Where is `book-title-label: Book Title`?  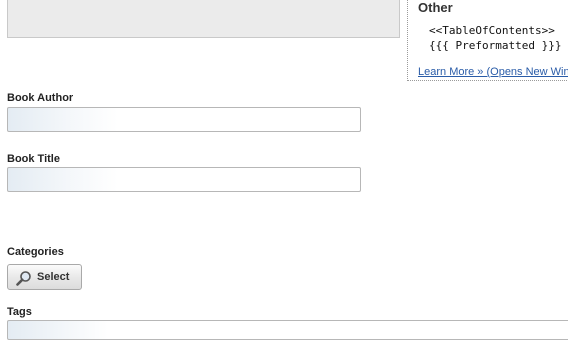 book-title-label: Book Title is located at coordinates (33, 159).